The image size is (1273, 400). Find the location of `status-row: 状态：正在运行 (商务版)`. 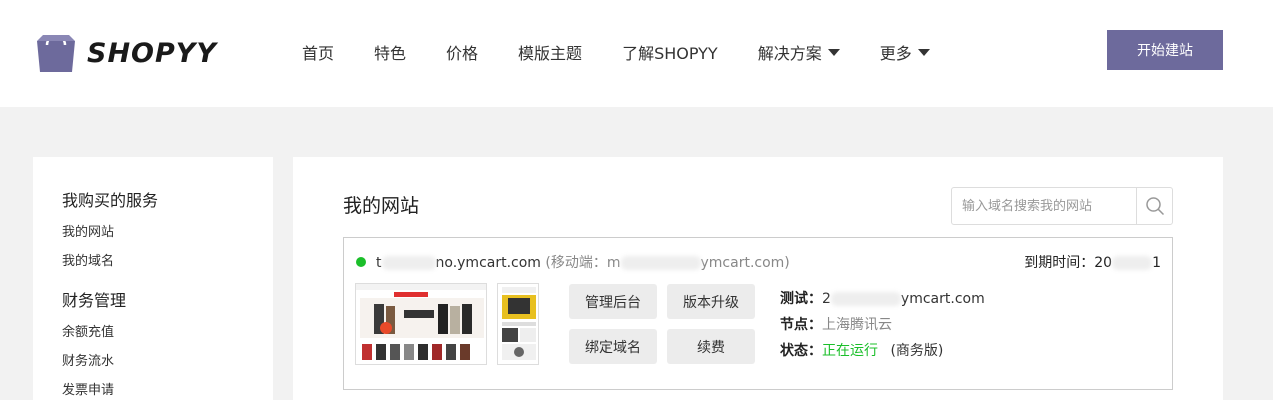

status-row: 状态：正在运行 (商务版) is located at coordinates (861, 350).